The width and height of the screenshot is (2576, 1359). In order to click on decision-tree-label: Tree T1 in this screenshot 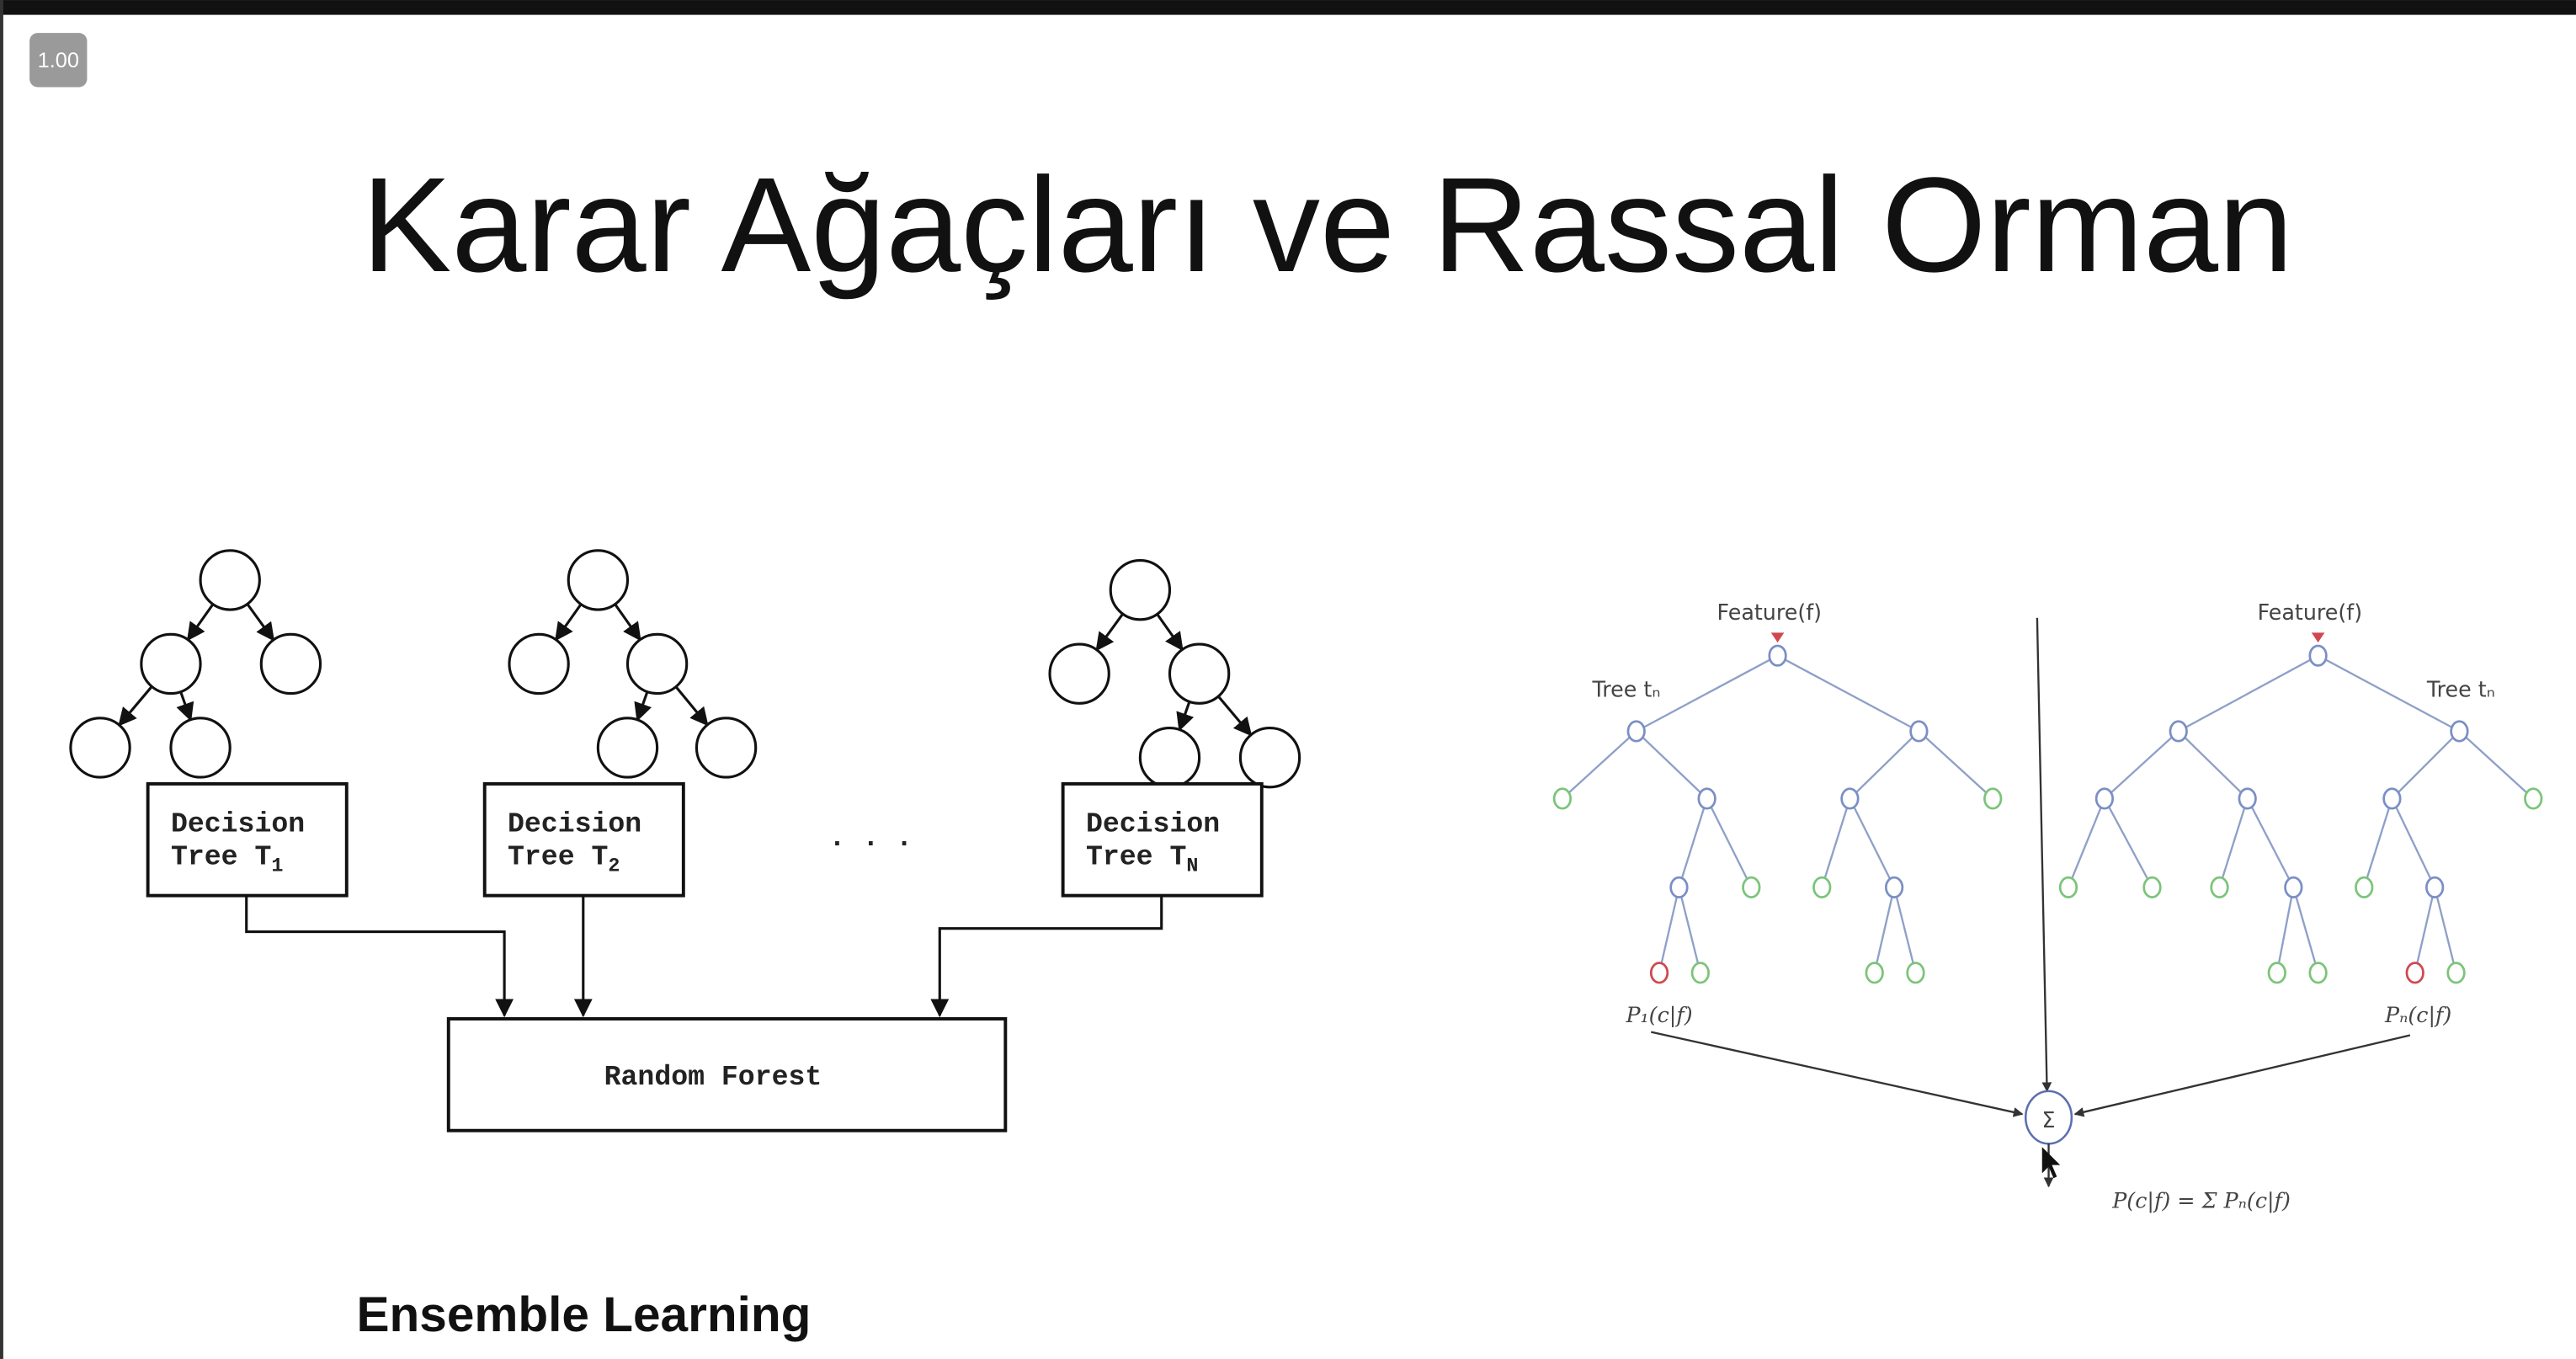, I will do `click(227, 859)`.